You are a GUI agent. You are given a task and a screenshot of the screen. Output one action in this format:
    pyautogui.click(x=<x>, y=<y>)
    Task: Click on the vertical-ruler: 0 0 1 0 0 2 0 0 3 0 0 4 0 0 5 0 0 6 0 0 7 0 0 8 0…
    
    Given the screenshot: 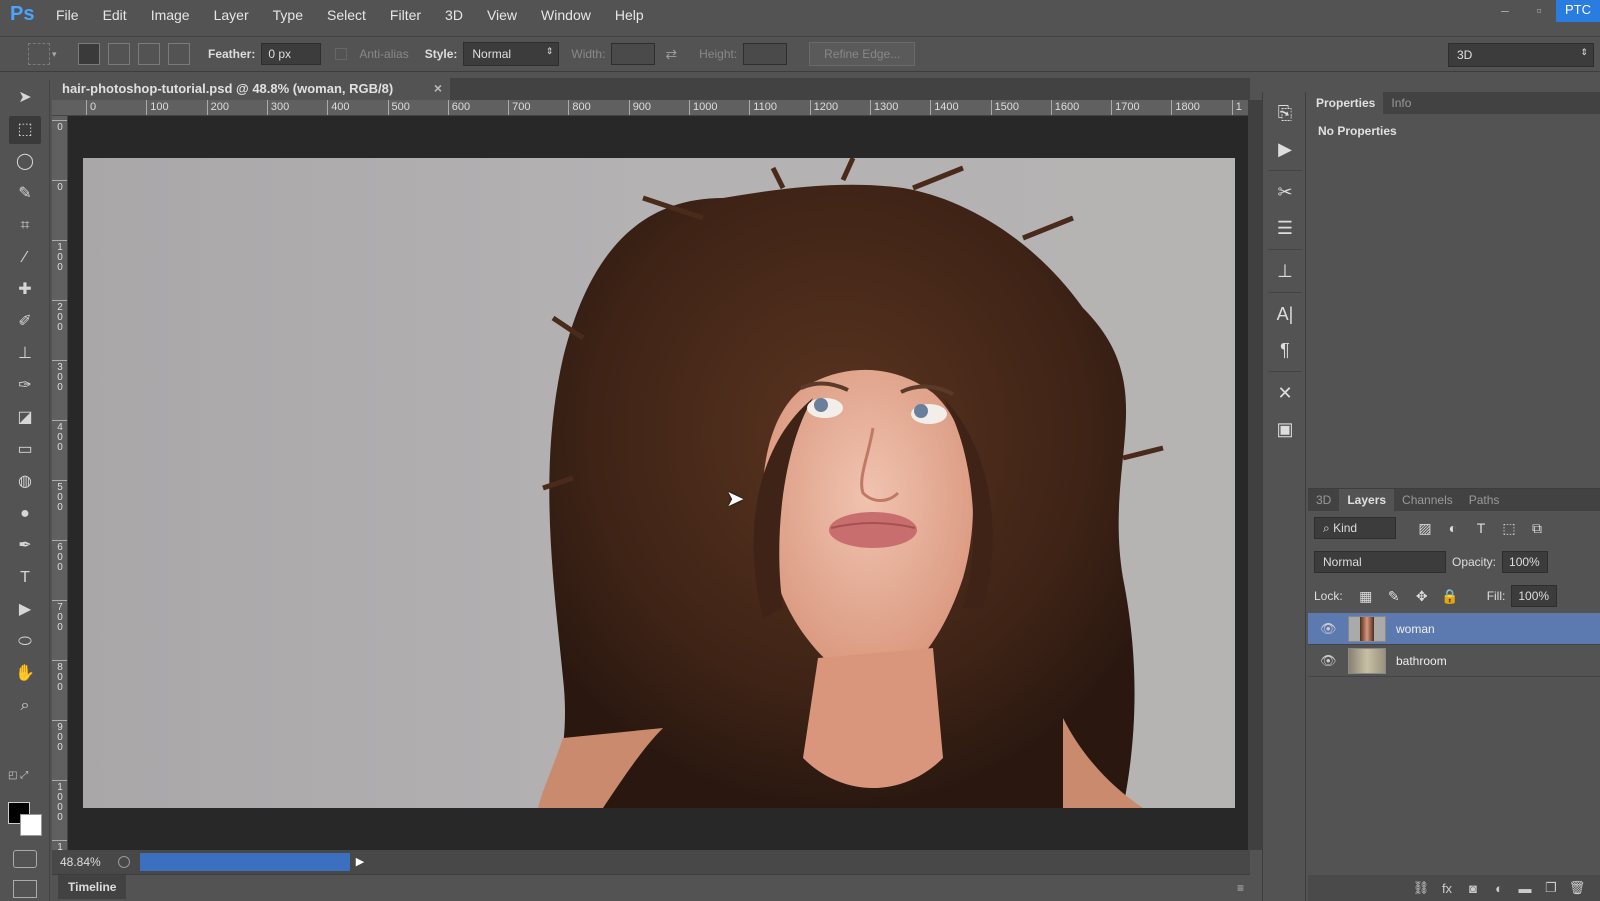 What is the action you would take?
    pyautogui.click(x=60, y=483)
    